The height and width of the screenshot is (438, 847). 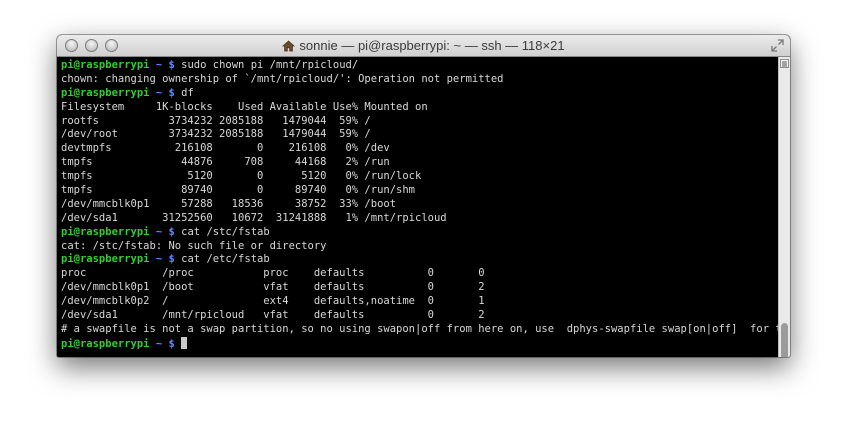 What do you see at coordinates (238, 190) in the screenshot?
I see `output-line: tmpfs 89740 0 89740 0% /run/shm` at bounding box center [238, 190].